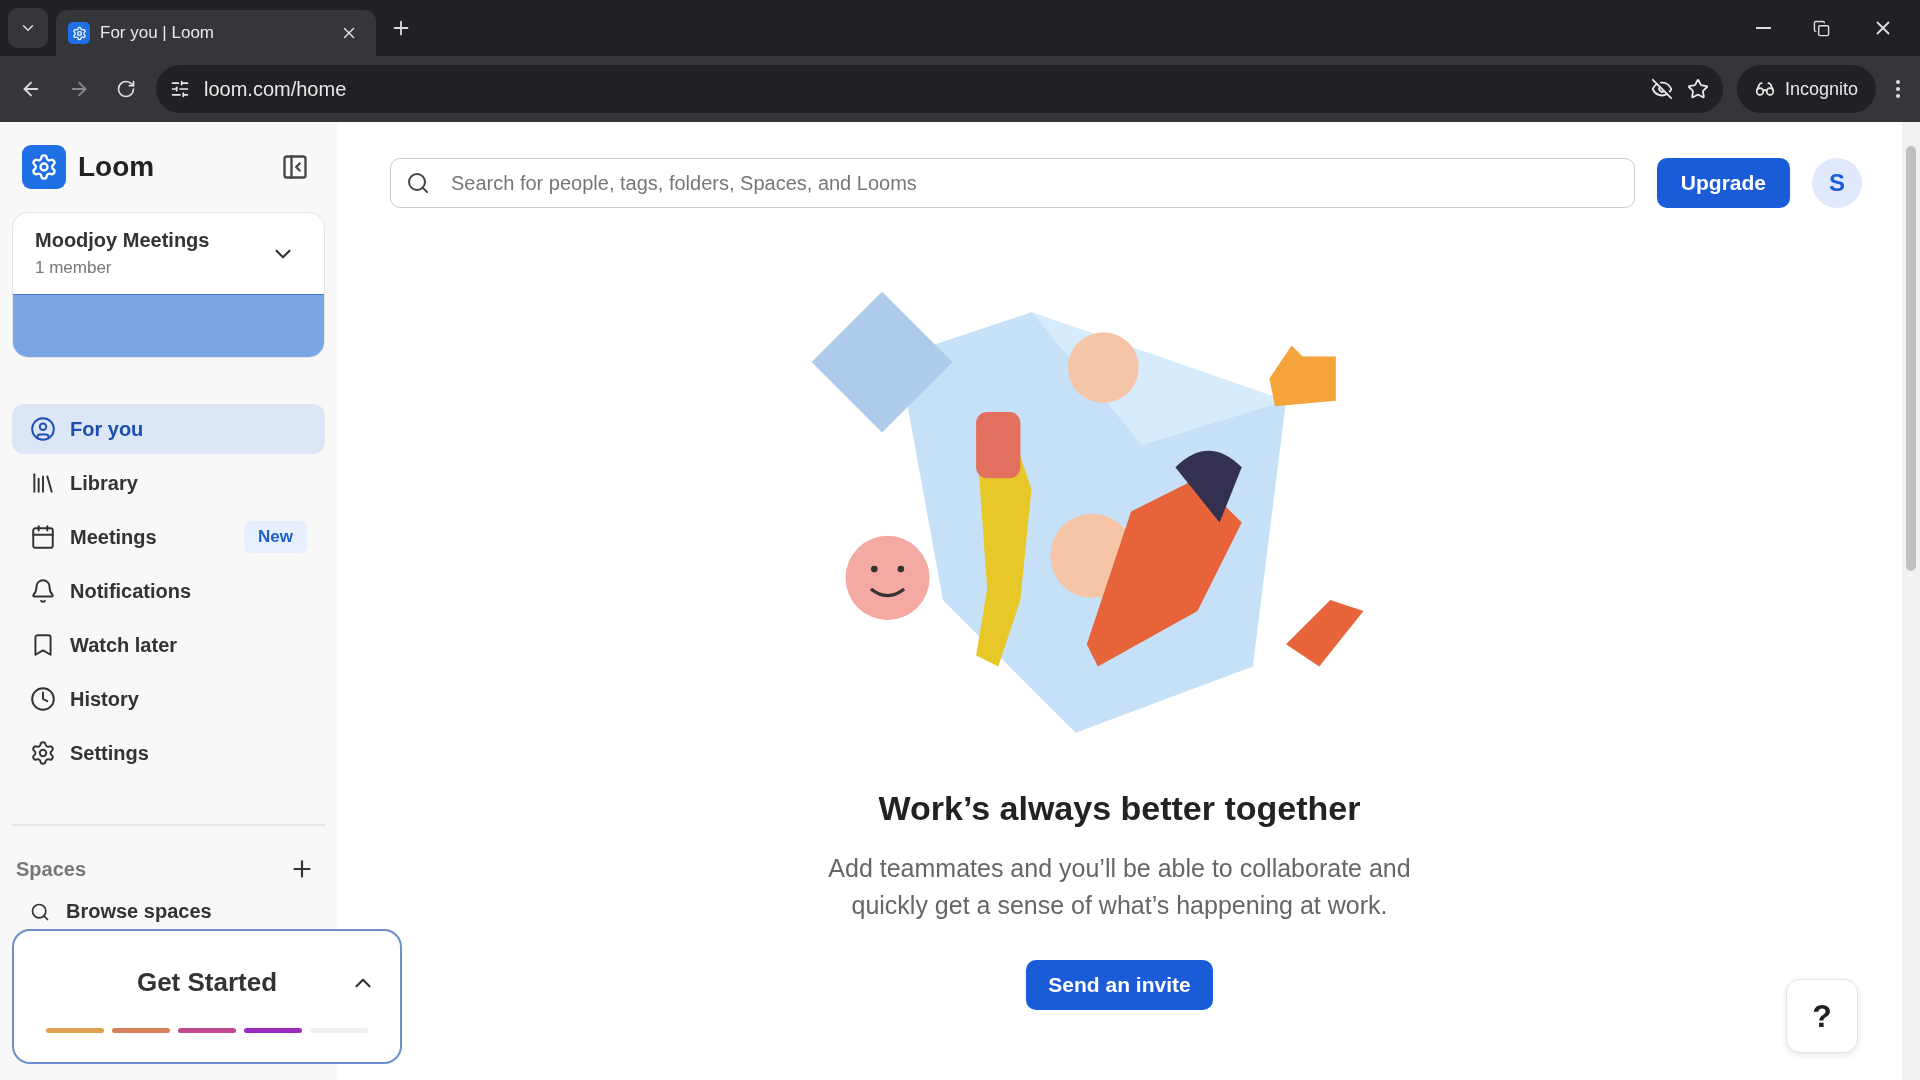 This screenshot has height=1080, width=1920. I want to click on nav-label: Settings, so click(109, 753).